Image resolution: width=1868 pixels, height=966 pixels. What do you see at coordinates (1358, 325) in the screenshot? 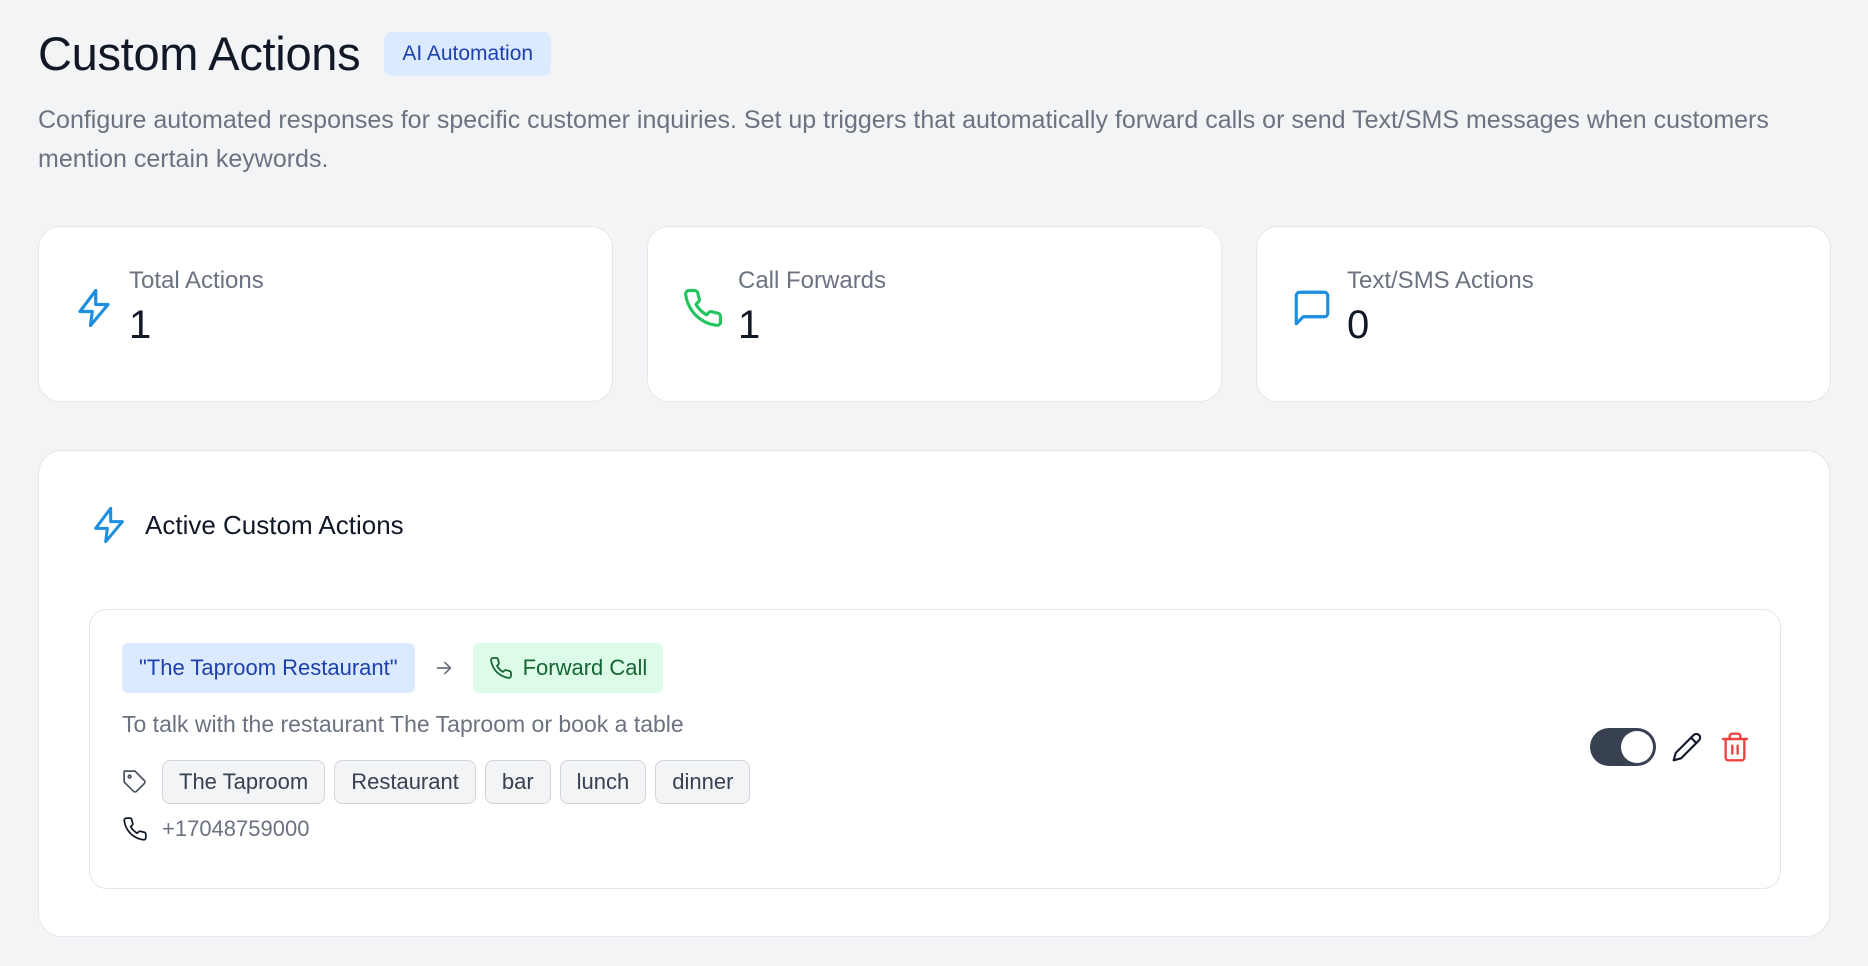
I see `stat-value: 0` at bounding box center [1358, 325].